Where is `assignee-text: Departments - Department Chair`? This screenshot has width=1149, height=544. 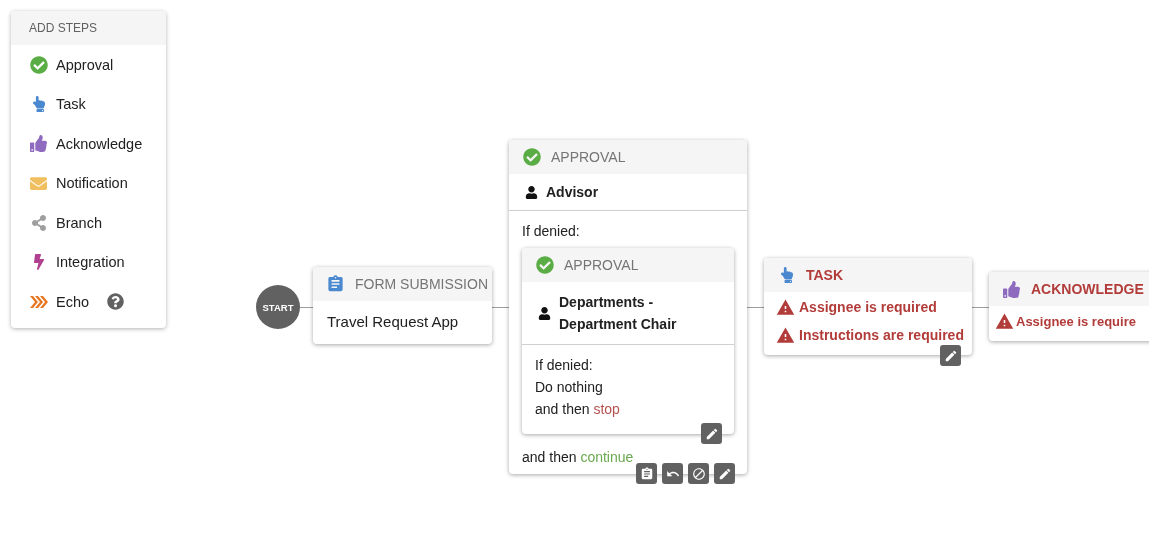
assignee-text: Departments - Department Chair is located at coordinates (618, 313).